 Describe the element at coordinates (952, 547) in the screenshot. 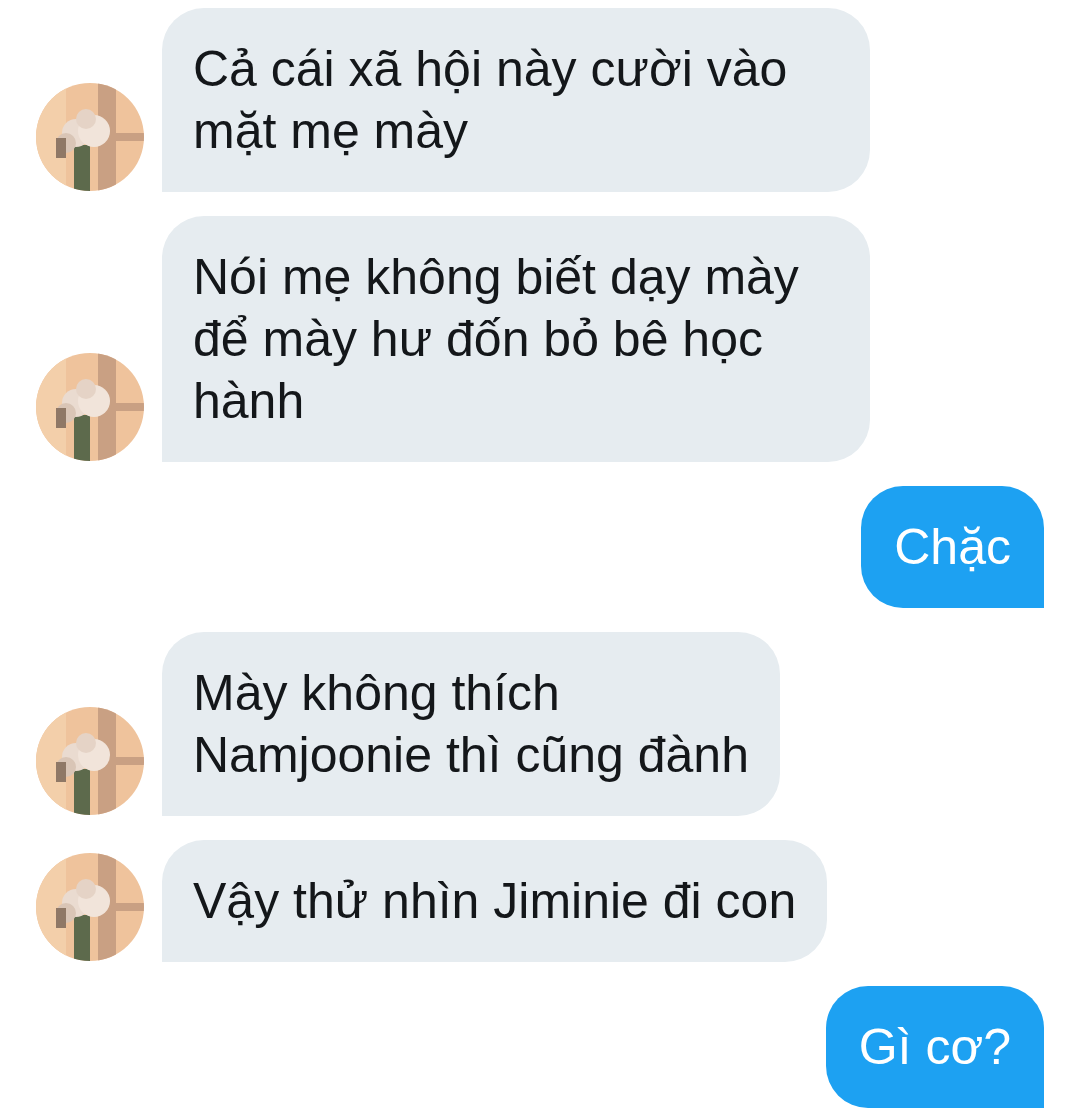

I see `message-bubble: Chặc` at that location.